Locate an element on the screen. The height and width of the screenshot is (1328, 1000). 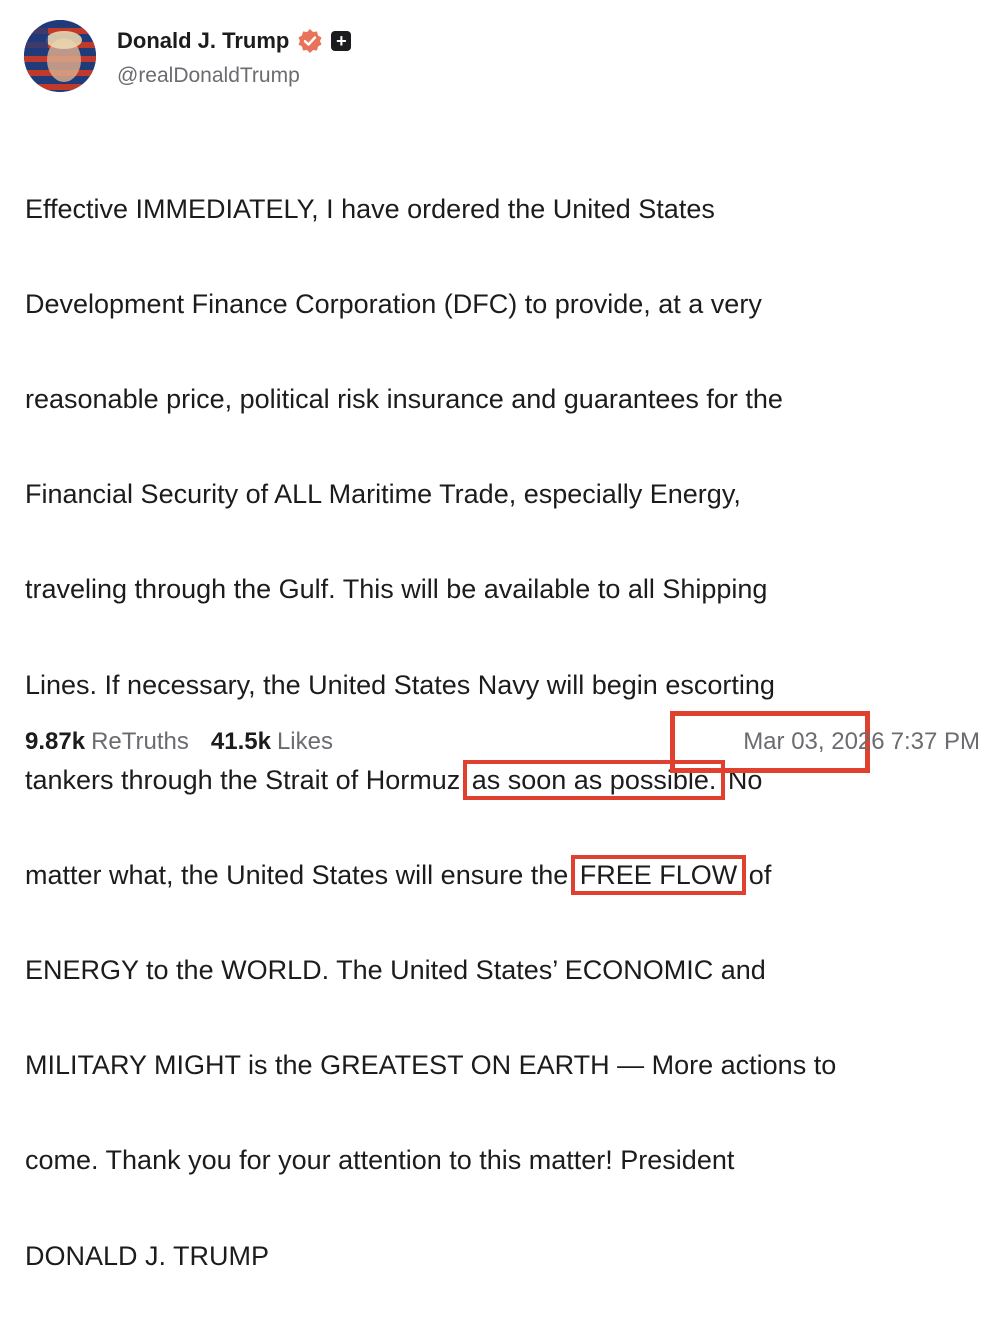
retruths-stat: 9.87k ReTruths is located at coordinates (107, 742).